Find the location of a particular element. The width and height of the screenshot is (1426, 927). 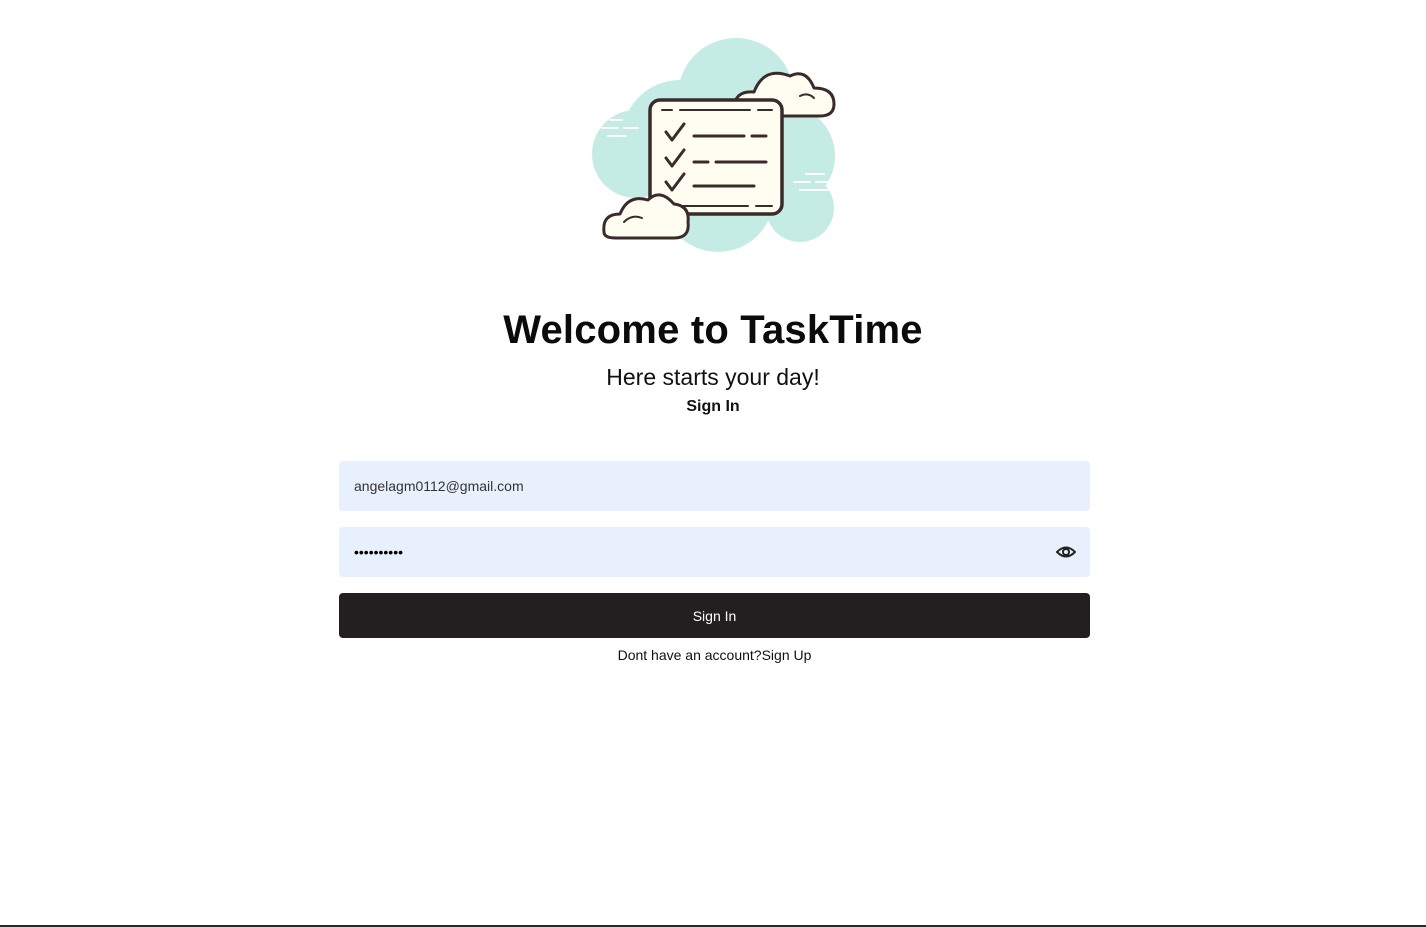

email-field-container is located at coordinates (714, 486).